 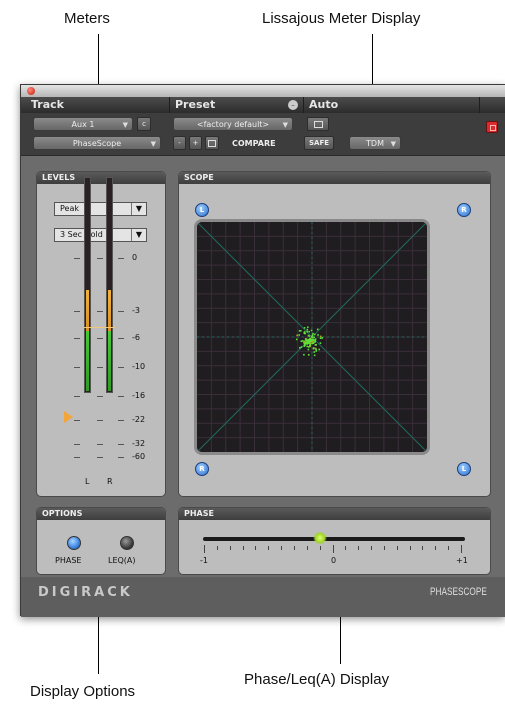 I want to click on next-preset-button: +, so click(x=195, y=143).